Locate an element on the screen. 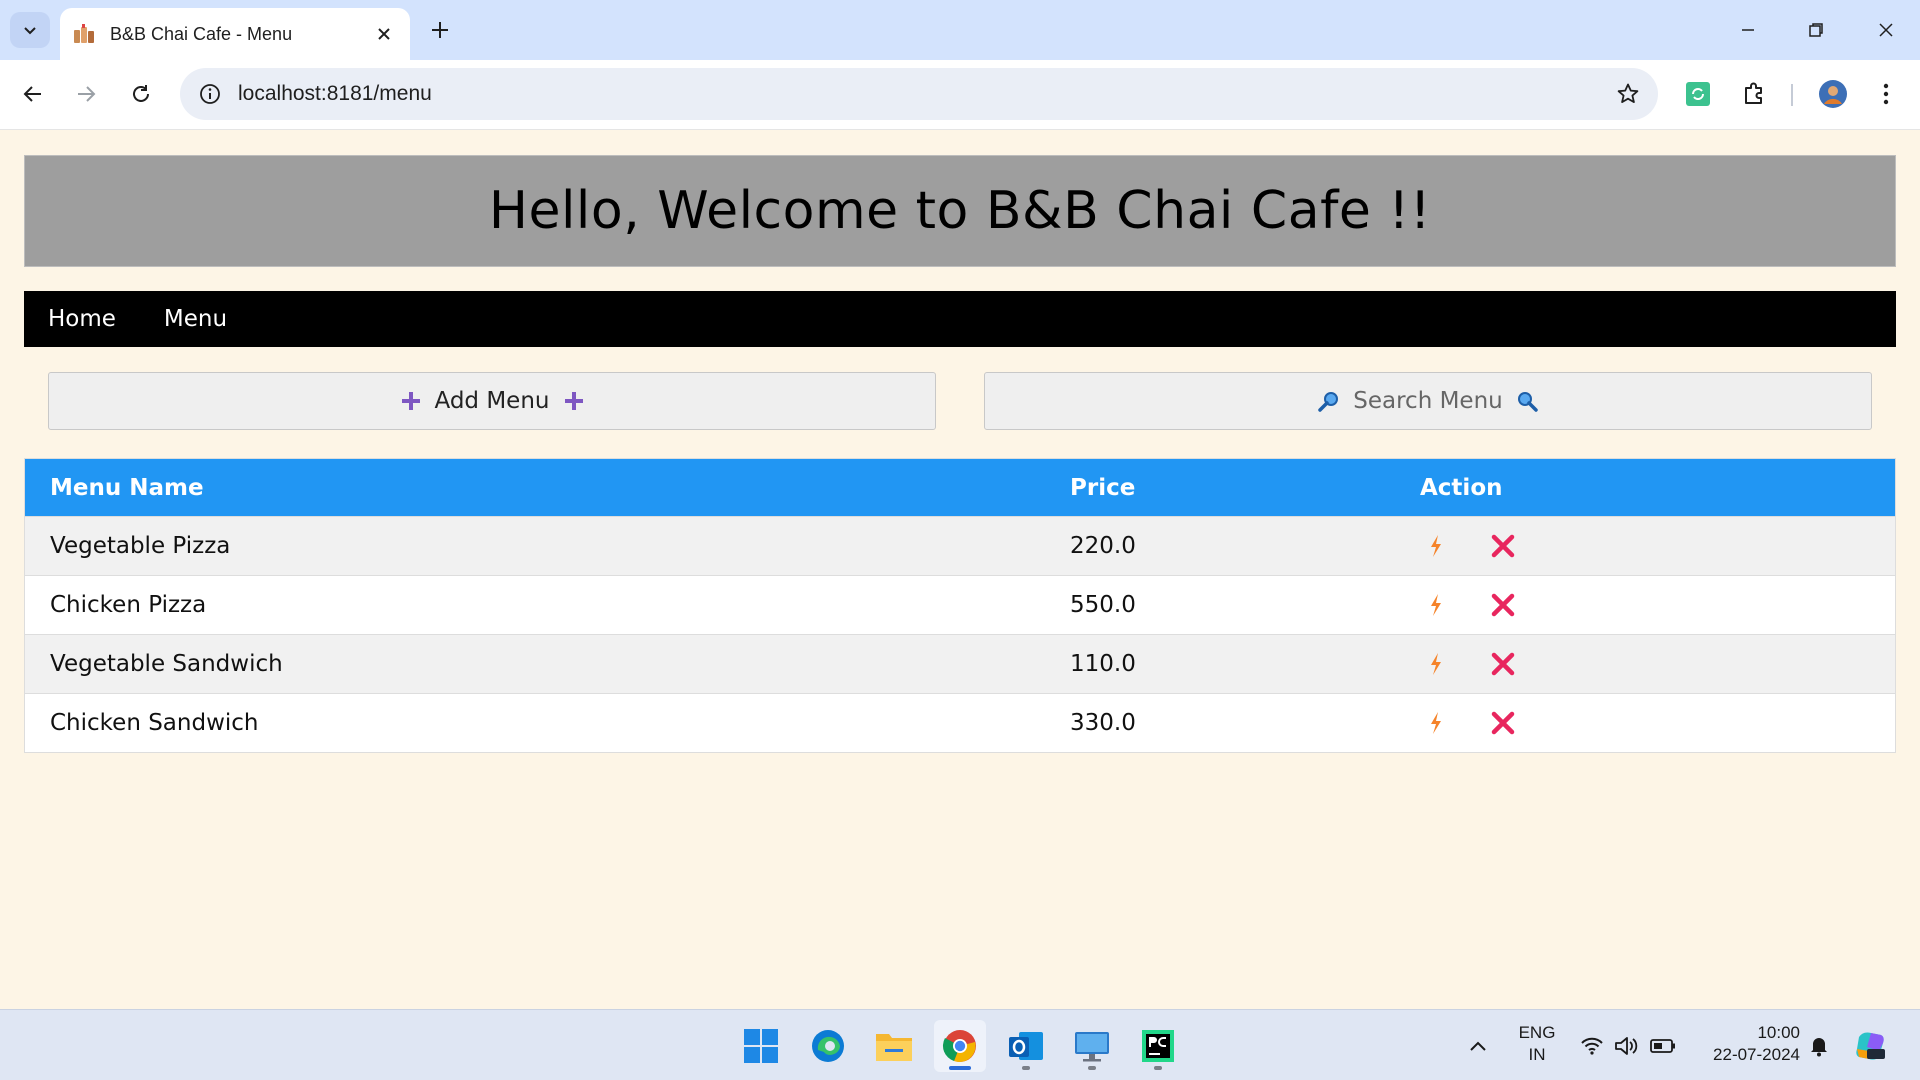 Image resolution: width=1920 pixels, height=1080 pixels. browser-toolbar: localhost:8181/menu is located at coordinates (960, 95).